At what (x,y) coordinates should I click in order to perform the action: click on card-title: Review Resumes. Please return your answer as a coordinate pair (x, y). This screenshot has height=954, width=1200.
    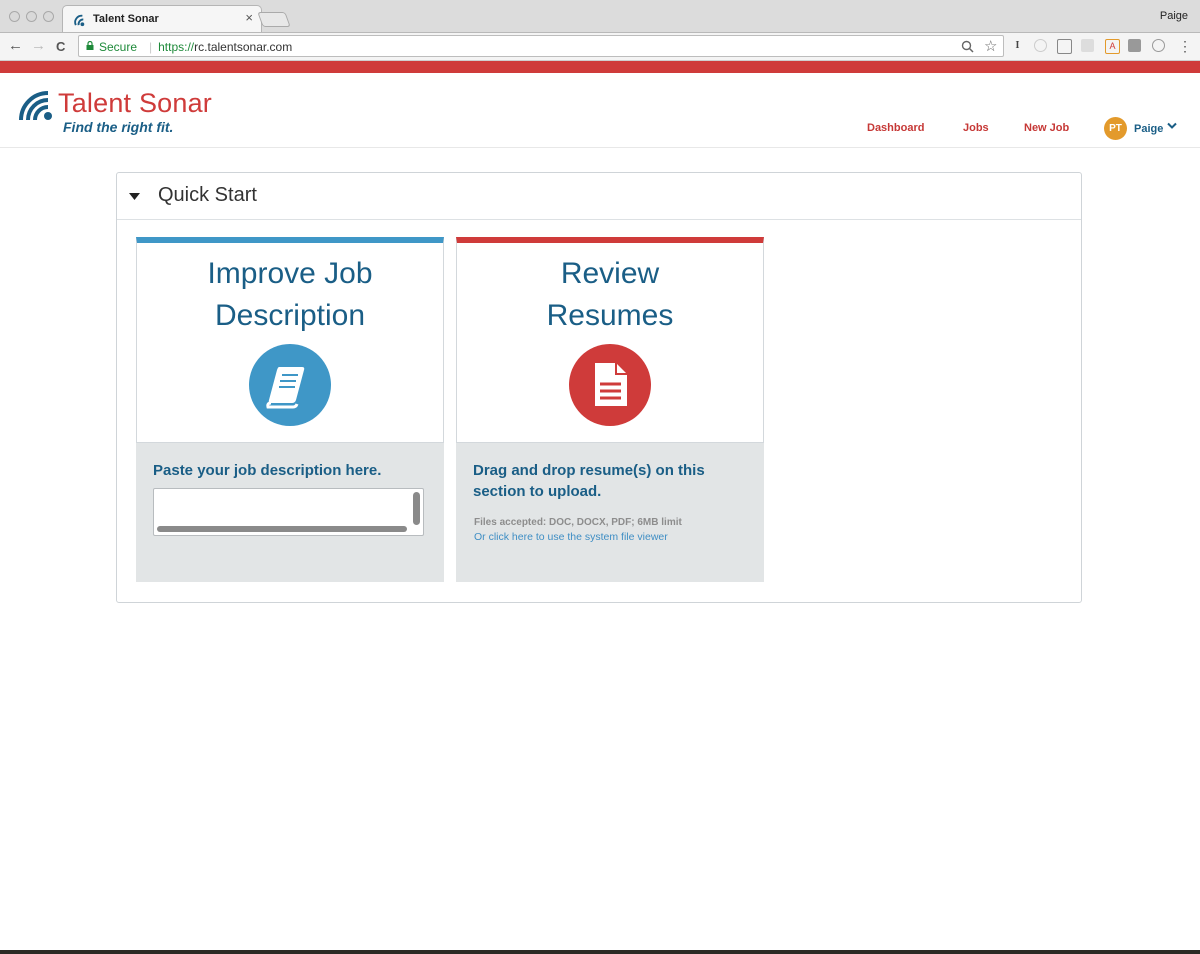
    Looking at the image, I should click on (610, 295).